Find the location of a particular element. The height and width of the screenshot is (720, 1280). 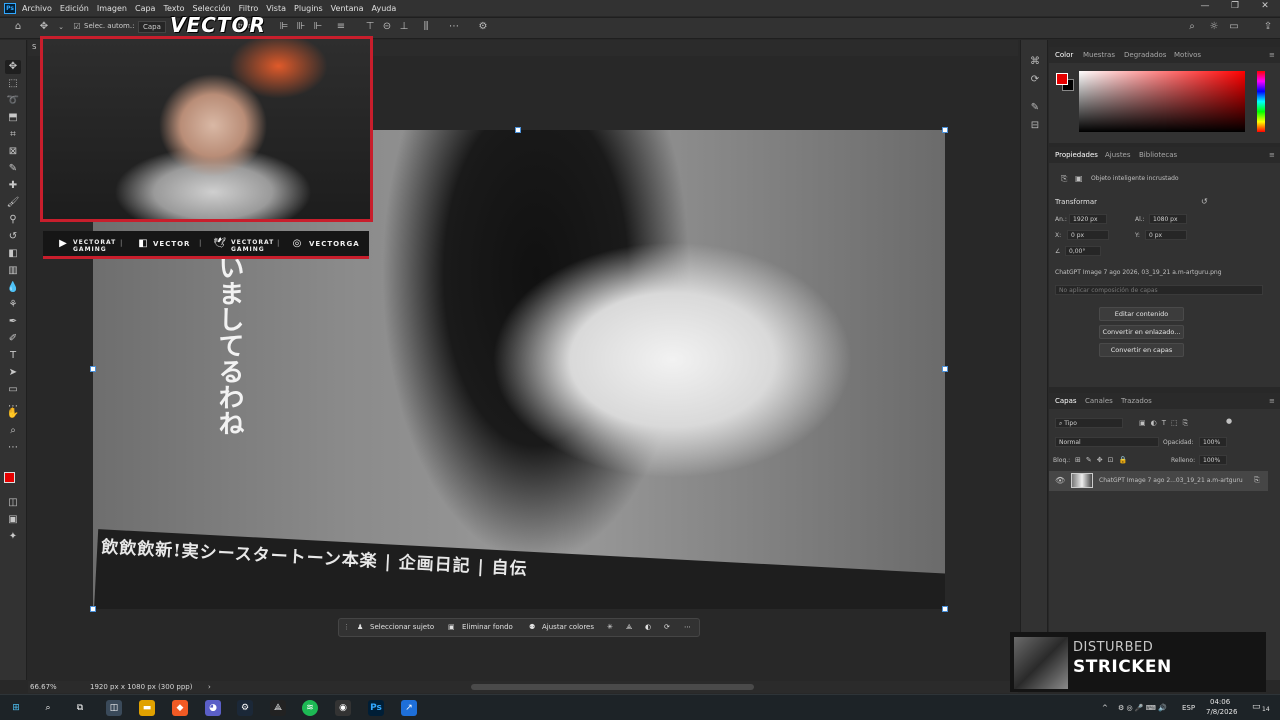

app-blue-icon: ↗ is located at coordinates (409, 708).